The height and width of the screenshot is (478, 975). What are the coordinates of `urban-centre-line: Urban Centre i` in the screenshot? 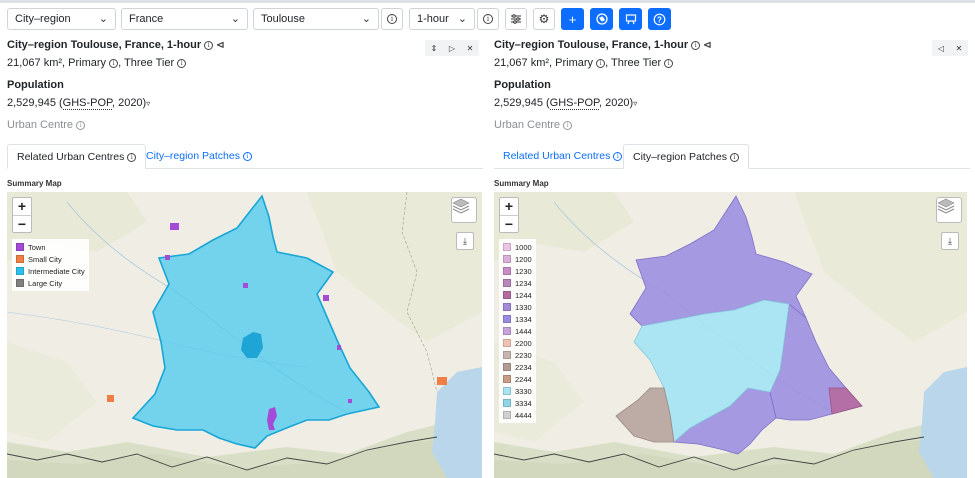 It's located at (46, 125).